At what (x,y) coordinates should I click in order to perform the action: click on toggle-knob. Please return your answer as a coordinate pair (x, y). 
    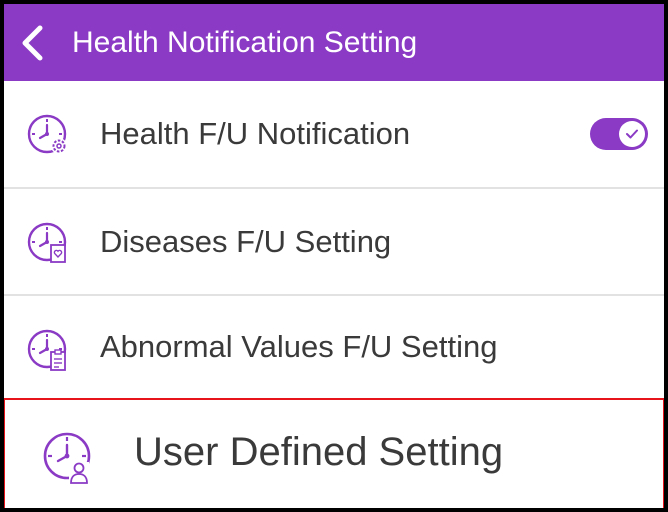
    Looking at the image, I should click on (632, 134).